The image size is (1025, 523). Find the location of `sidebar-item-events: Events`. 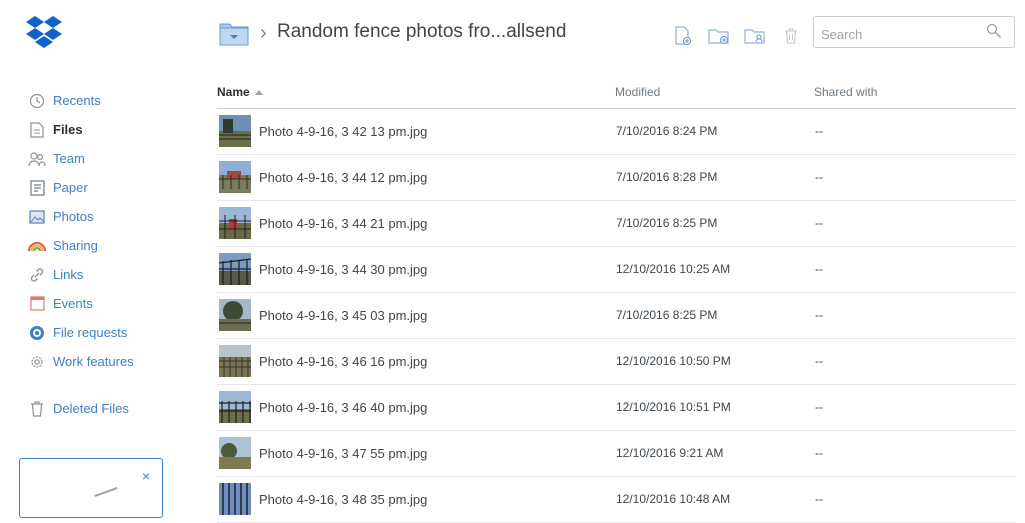

sidebar-item-events: Events is located at coordinates (81, 303).